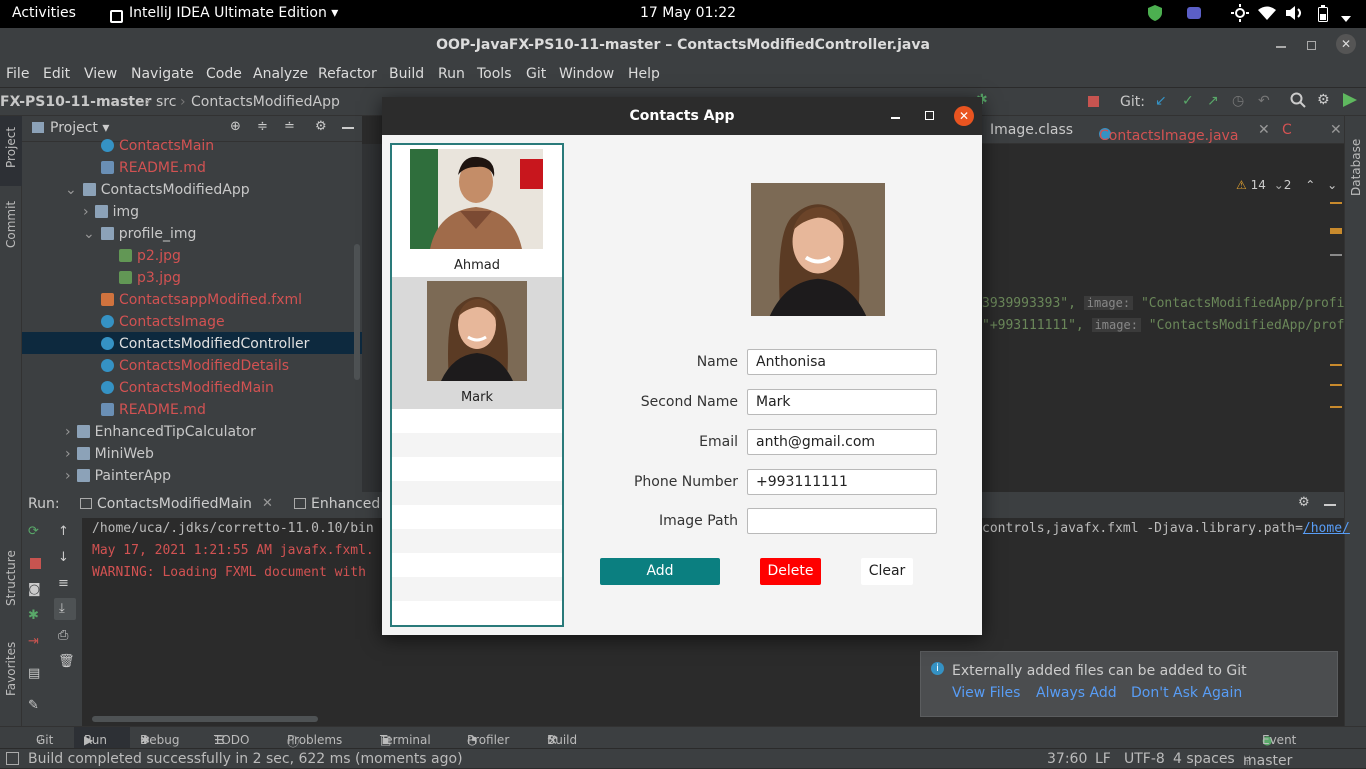 The height and width of the screenshot is (769, 1366). Describe the element at coordinates (63, 557) in the screenshot. I see `down-arrow-icon: ↓` at that location.